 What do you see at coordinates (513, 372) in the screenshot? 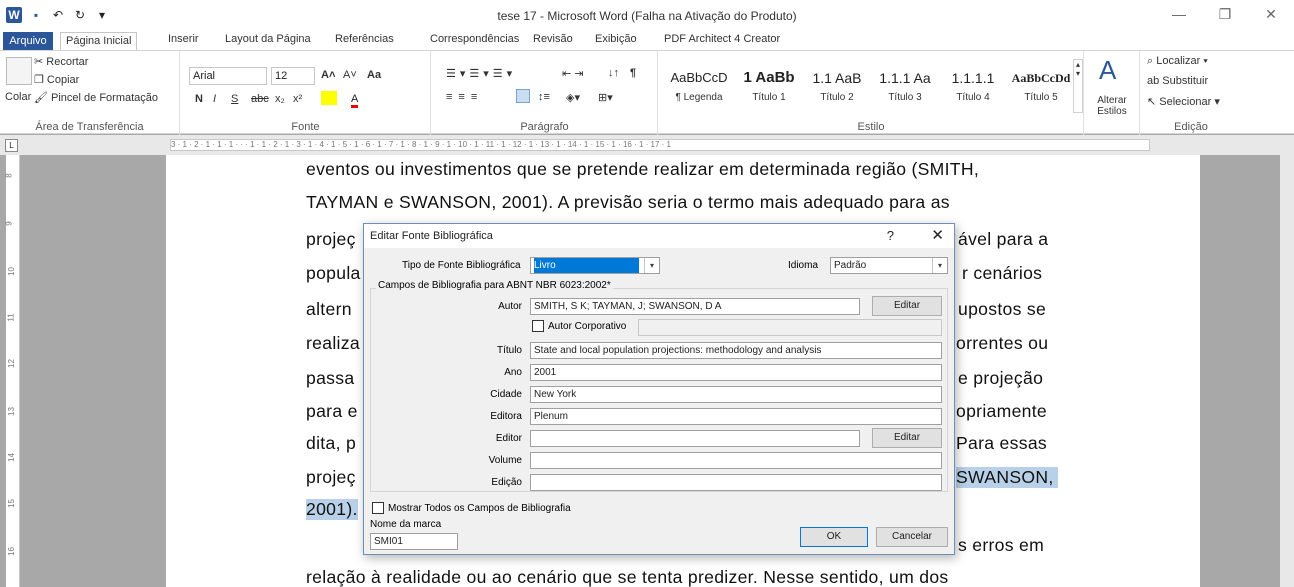
I see `year-label: Ano` at bounding box center [513, 372].